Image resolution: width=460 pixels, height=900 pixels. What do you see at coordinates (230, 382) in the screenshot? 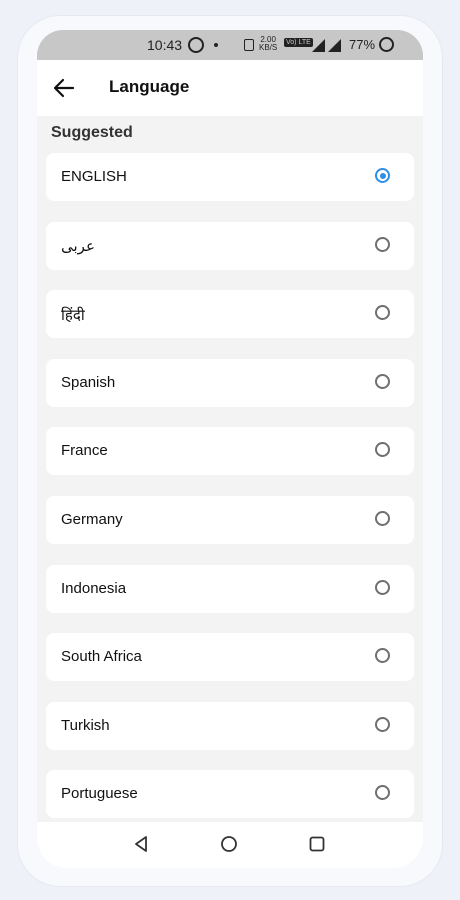
I see `language-option: Spanish` at bounding box center [230, 382].